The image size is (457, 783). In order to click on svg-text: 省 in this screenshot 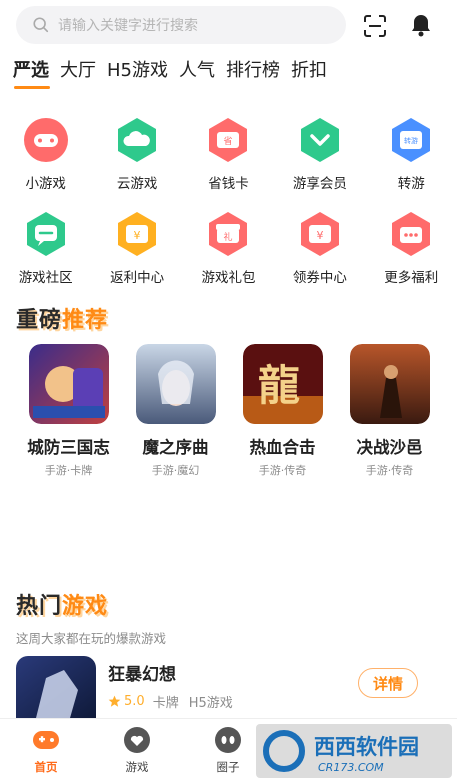, I will do `click(228, 141)`.